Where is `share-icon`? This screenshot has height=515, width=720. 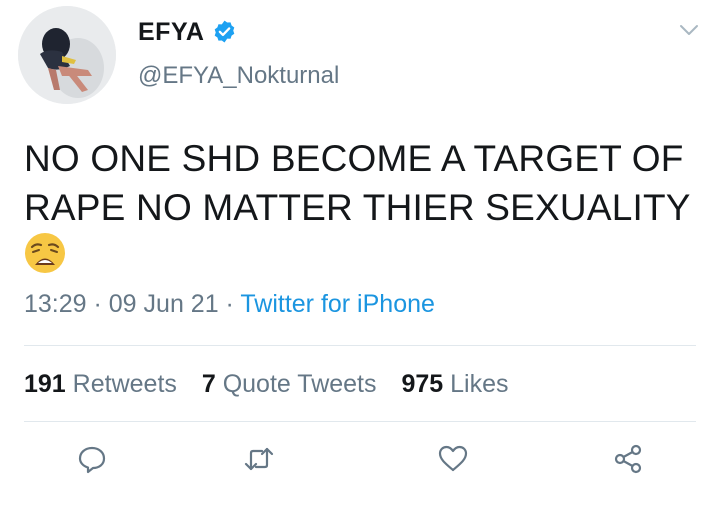 share-icon is located at coordinates (628, 459).